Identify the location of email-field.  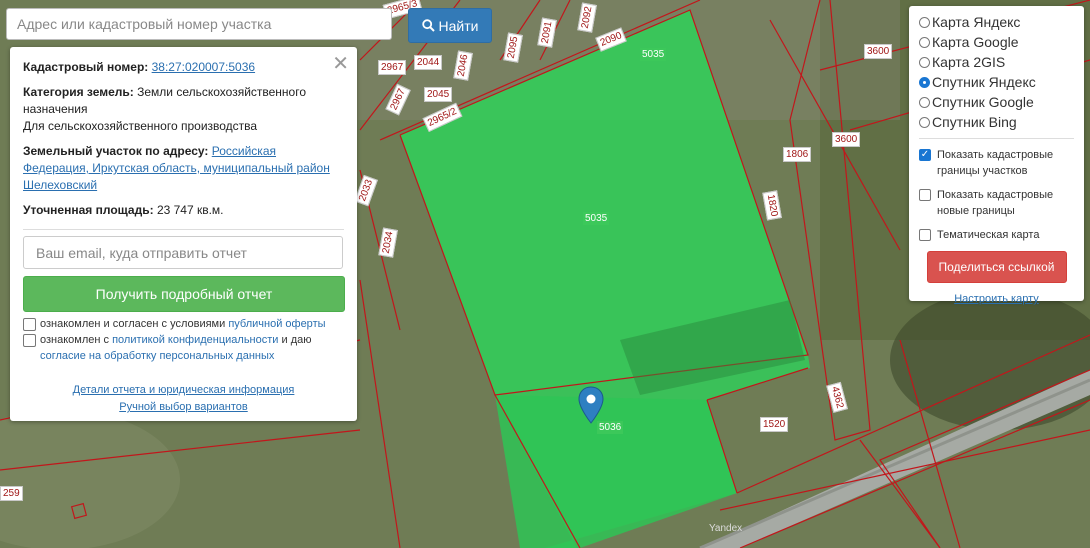
(183, 252).